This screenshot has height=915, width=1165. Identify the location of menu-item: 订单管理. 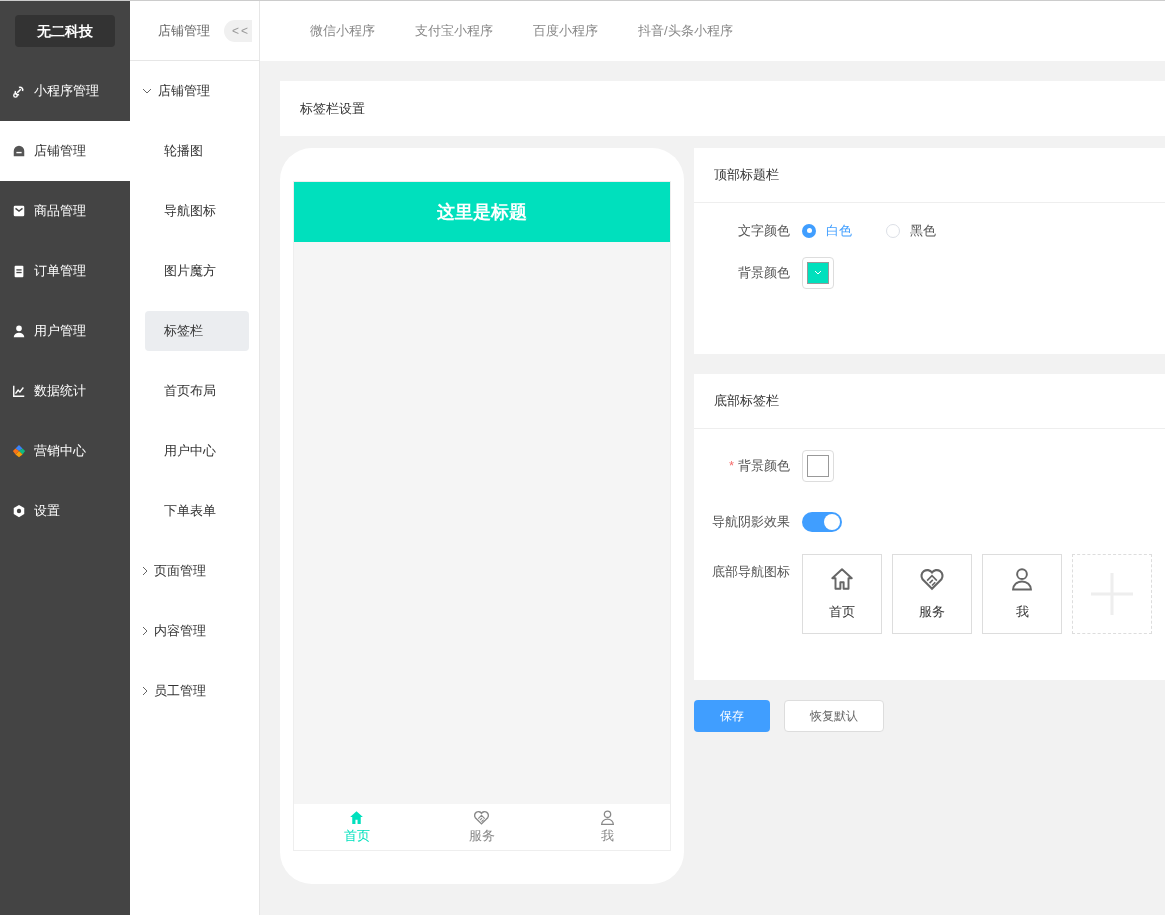
(65, 271).